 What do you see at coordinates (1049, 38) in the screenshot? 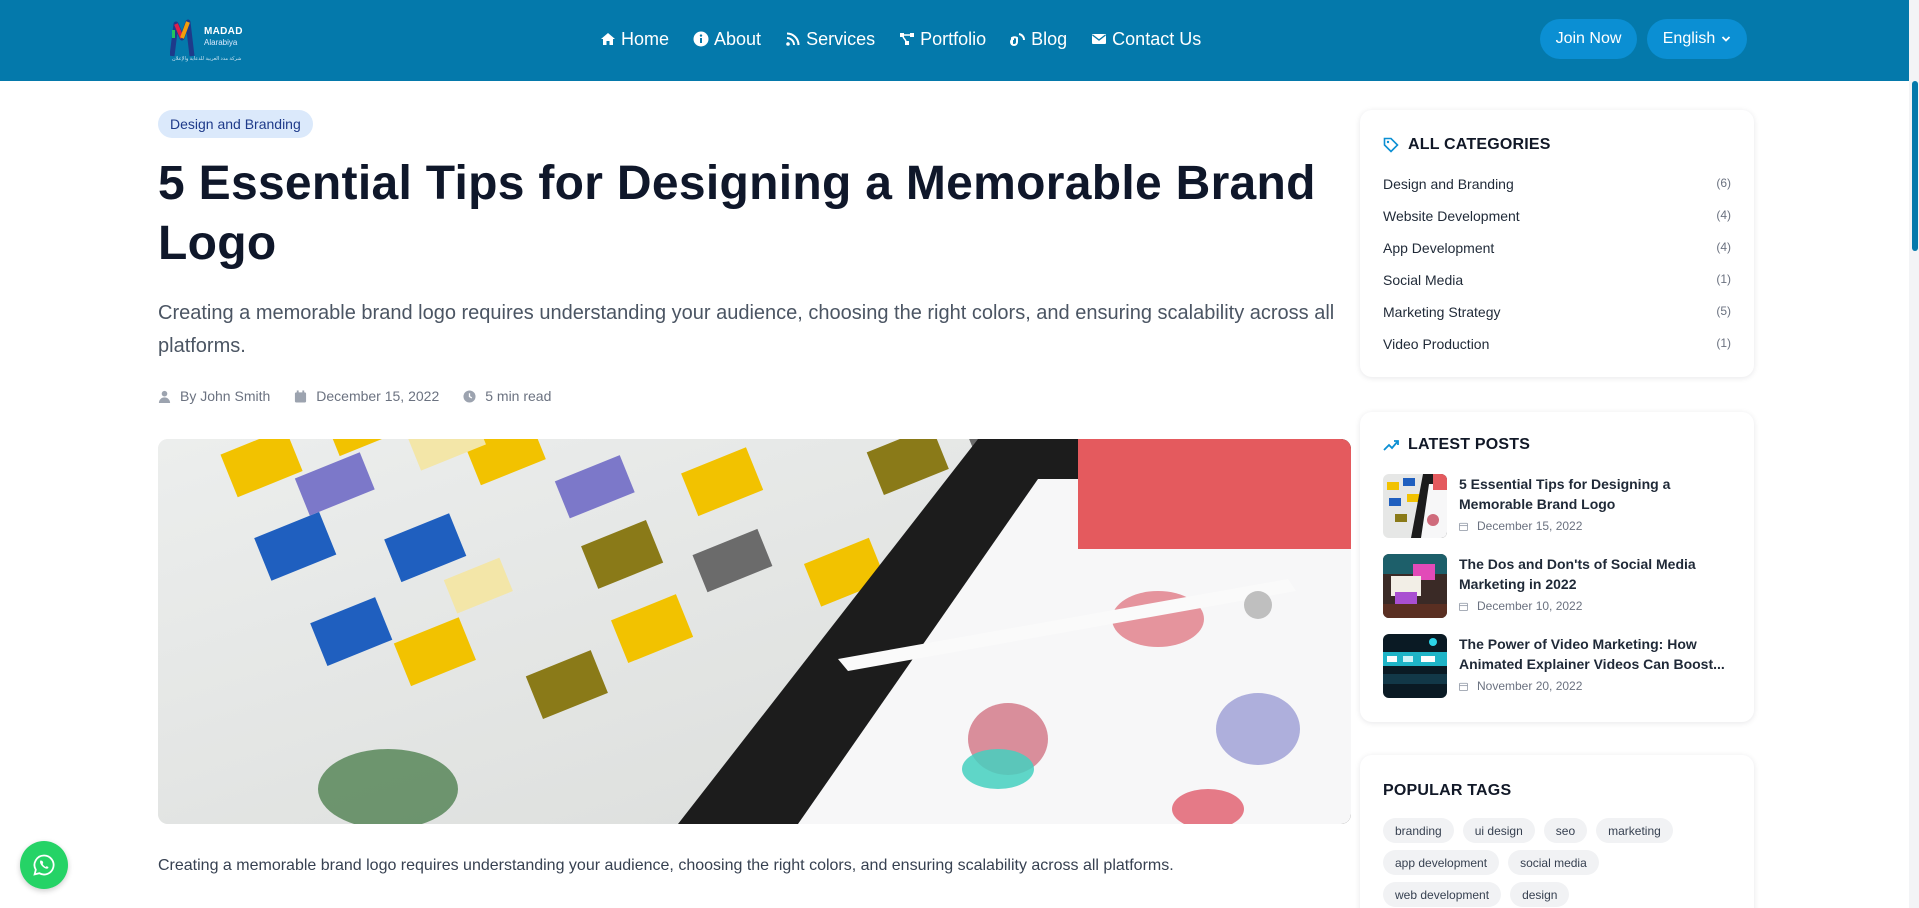
I see `nav-label: Blog` at bounding box center [1049, 38].